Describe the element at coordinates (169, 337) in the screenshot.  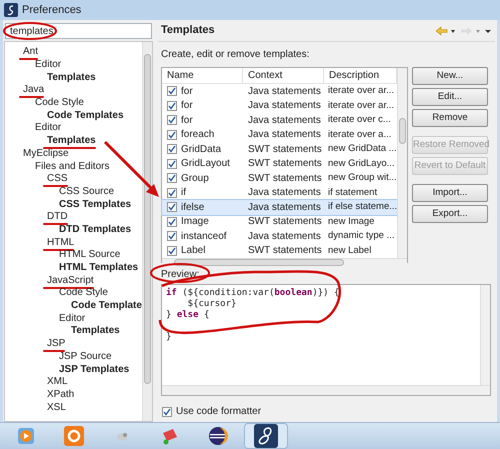
I see `code-line: }` at that location.